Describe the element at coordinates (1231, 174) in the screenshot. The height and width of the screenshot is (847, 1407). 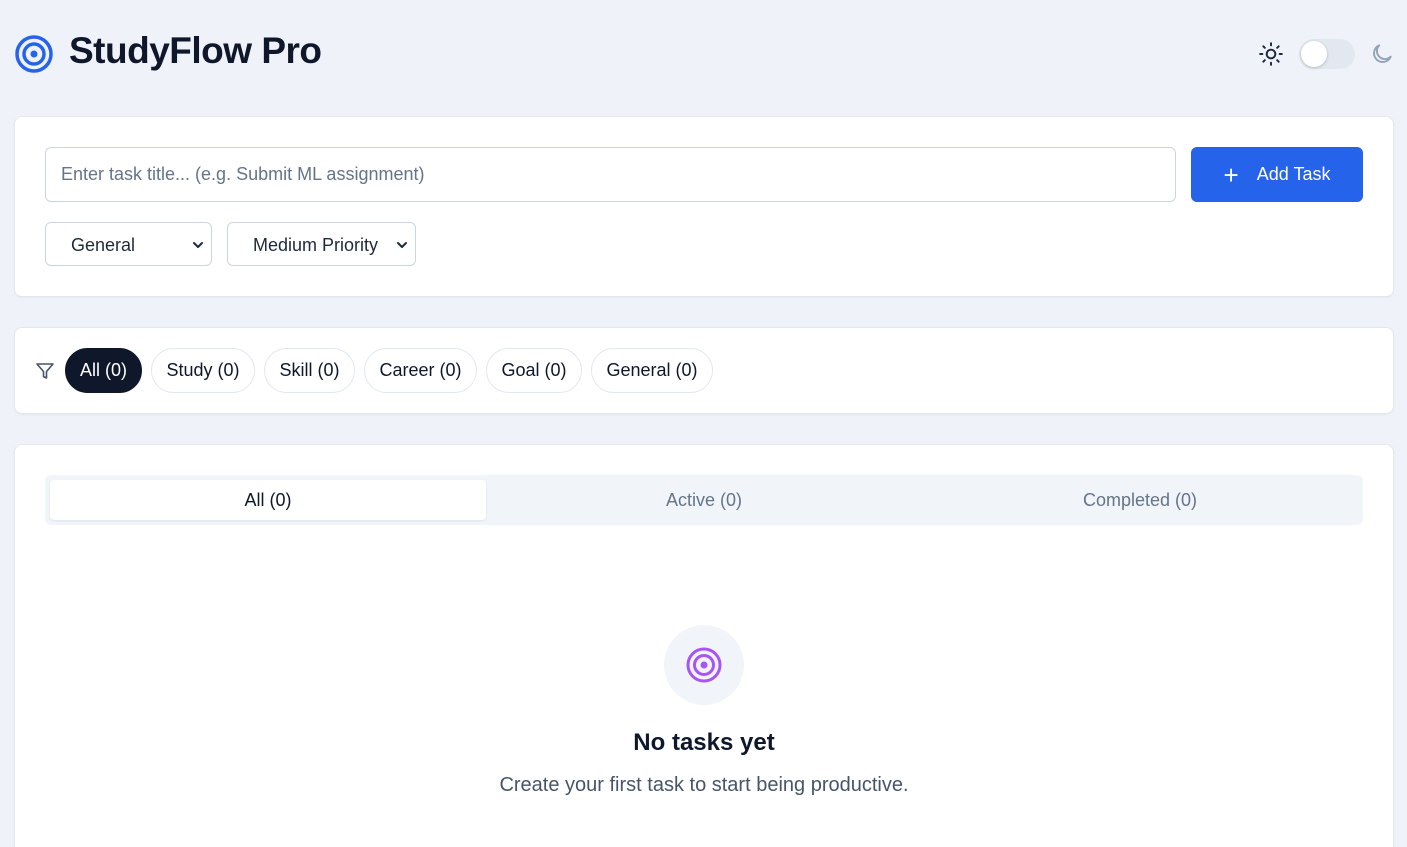
I see `plus-icon: +` at that location.